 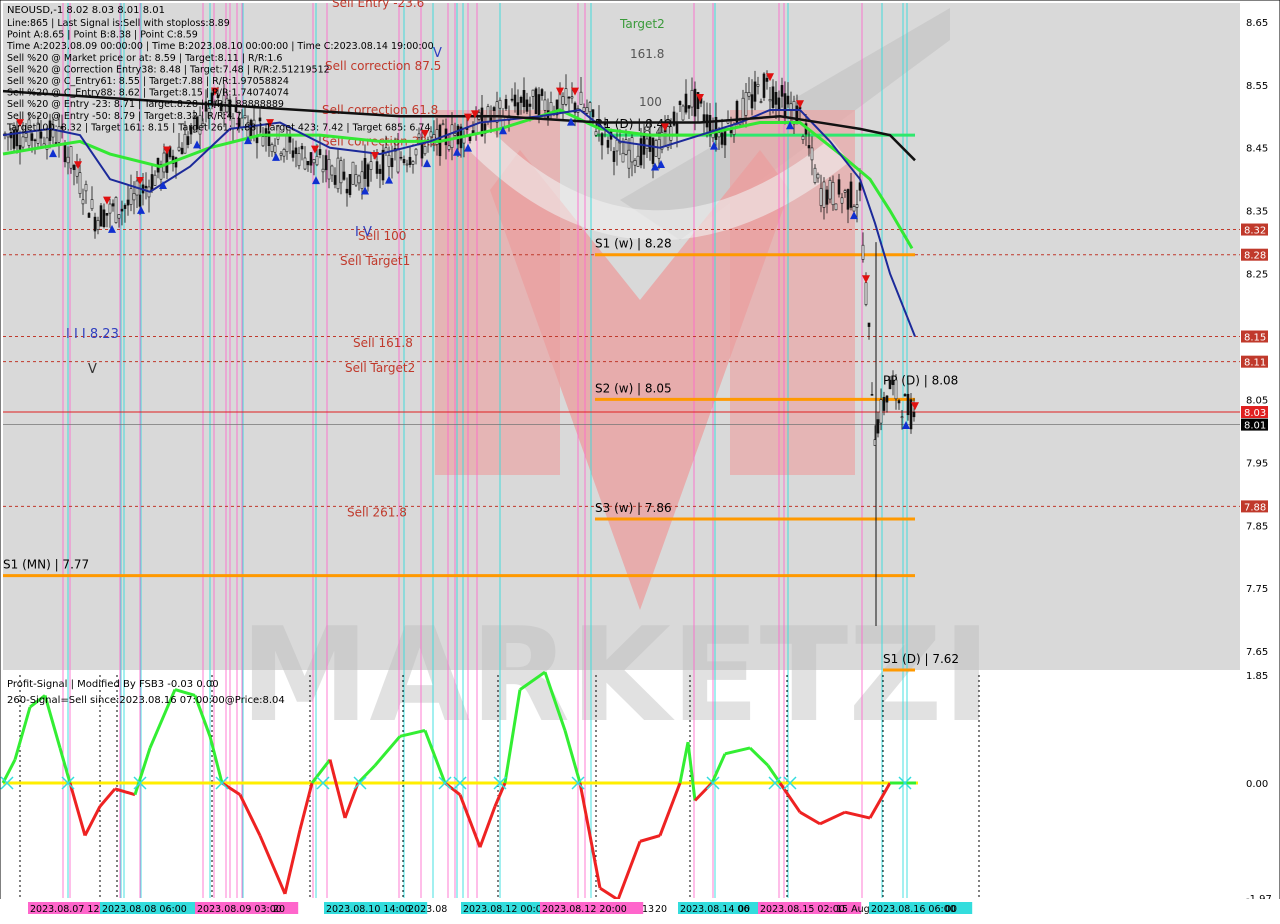 What do you see at coordinates (853, 909) in the screenshot?
I see `time-axis-label: 15 Aug` at bounding box center [853, 909].